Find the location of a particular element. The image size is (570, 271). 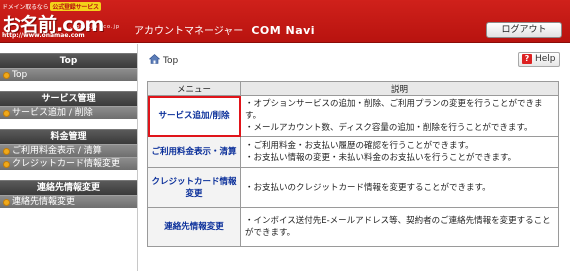

sidebar-item-label: サービス追加 / 削除 is located at coordinates (52, 113).